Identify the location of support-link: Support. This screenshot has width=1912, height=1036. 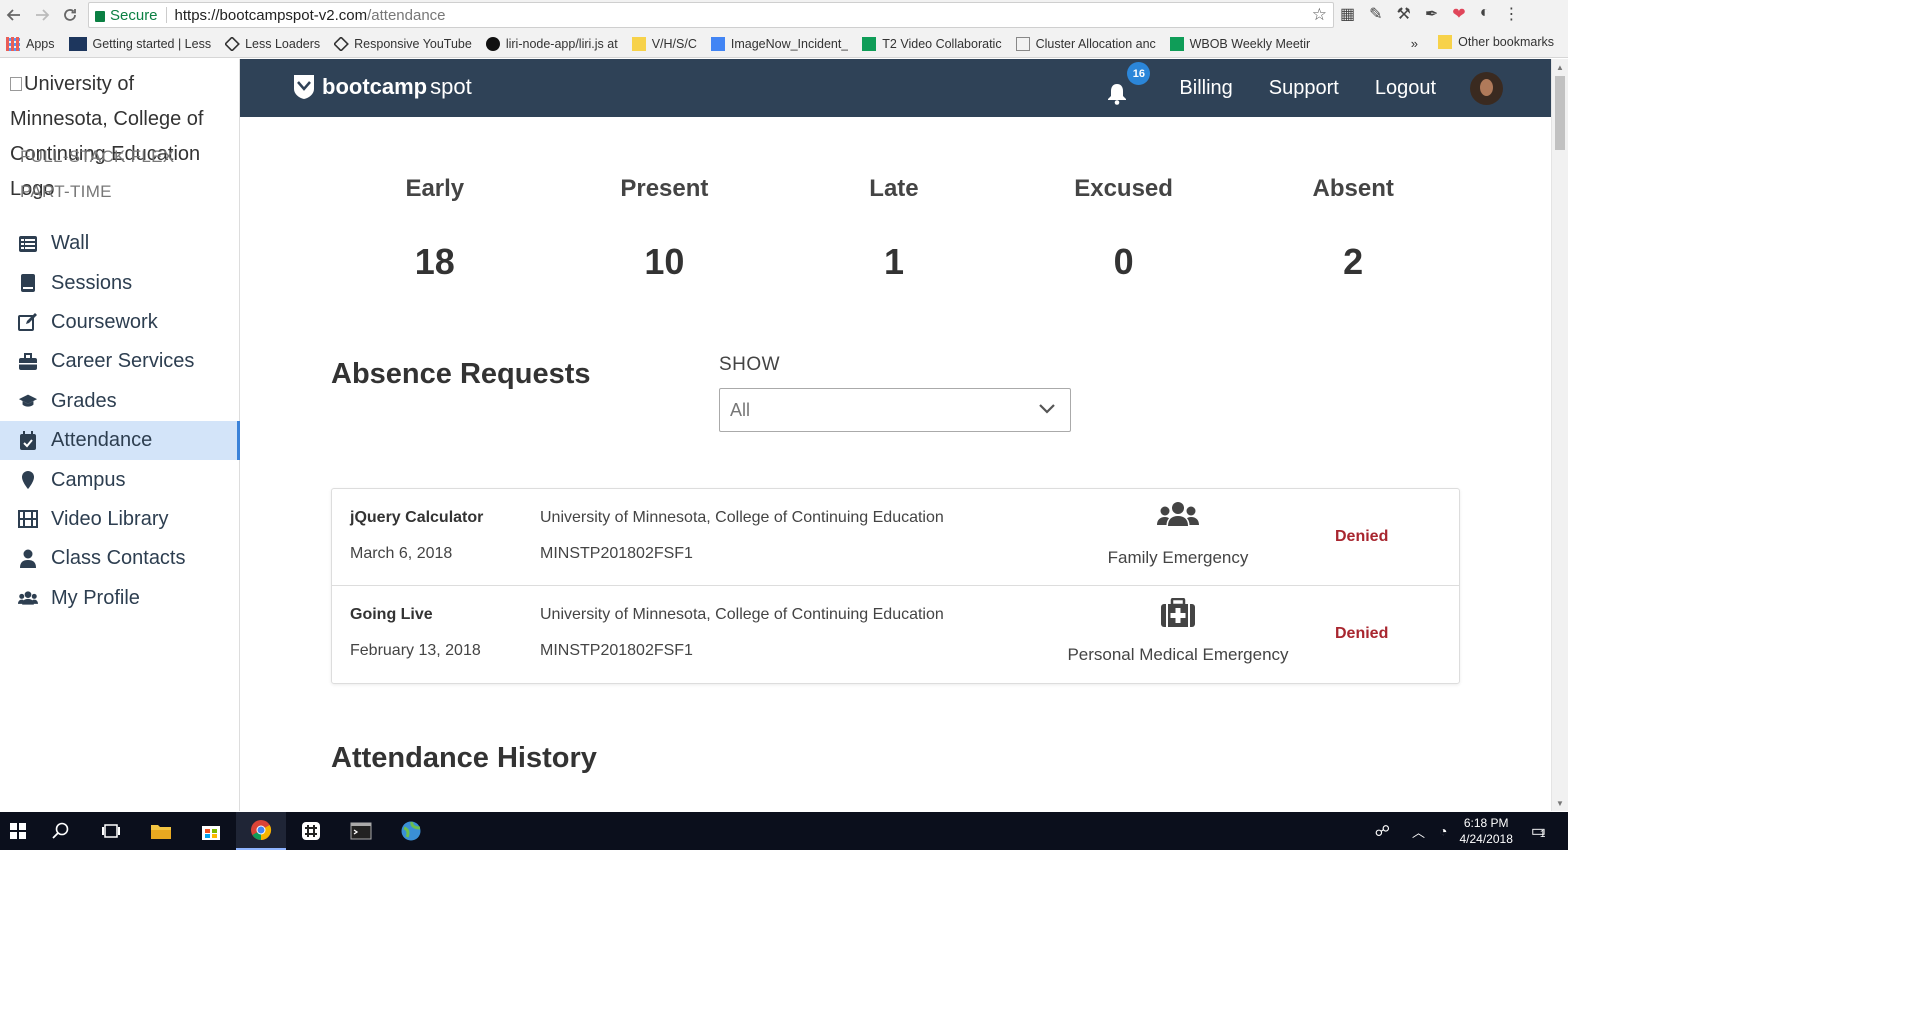
(1304, 88).